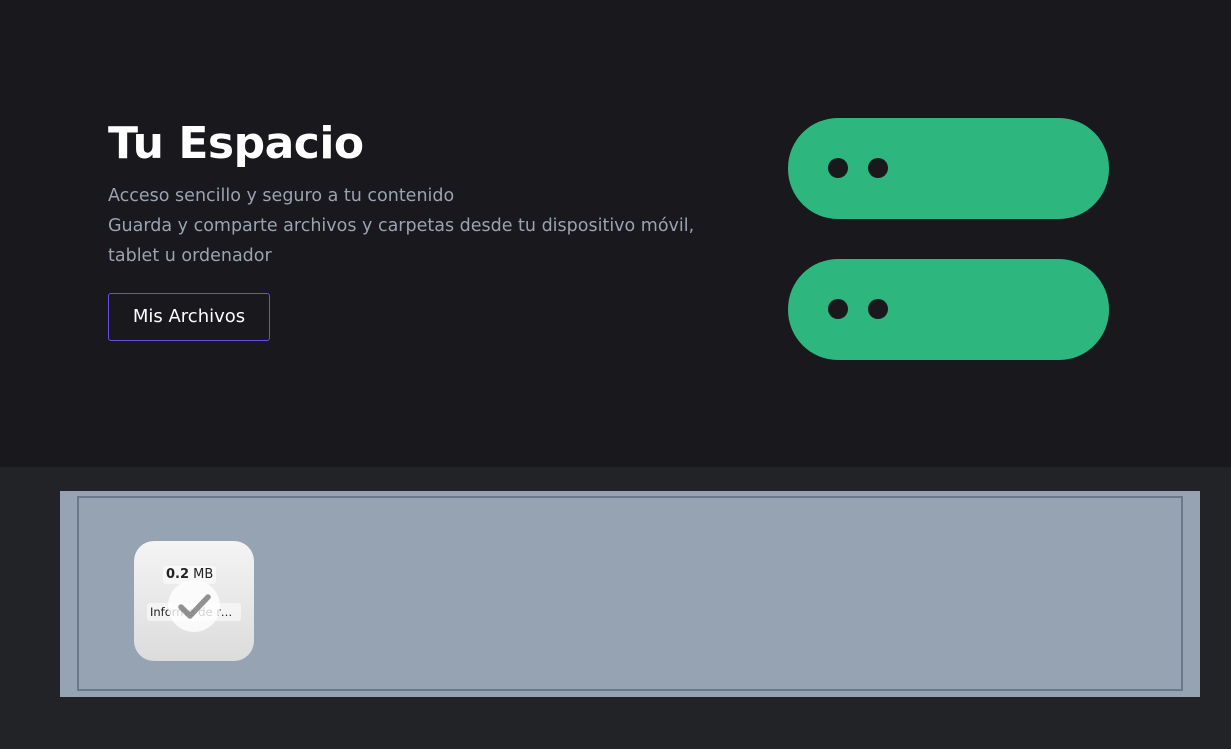 This screenshot has height=749, width=1231. What do you see at coordinates (236, 143) in the screenshot?
I see `hero-title: Tu Espacio` at bounding box center [236, 143].